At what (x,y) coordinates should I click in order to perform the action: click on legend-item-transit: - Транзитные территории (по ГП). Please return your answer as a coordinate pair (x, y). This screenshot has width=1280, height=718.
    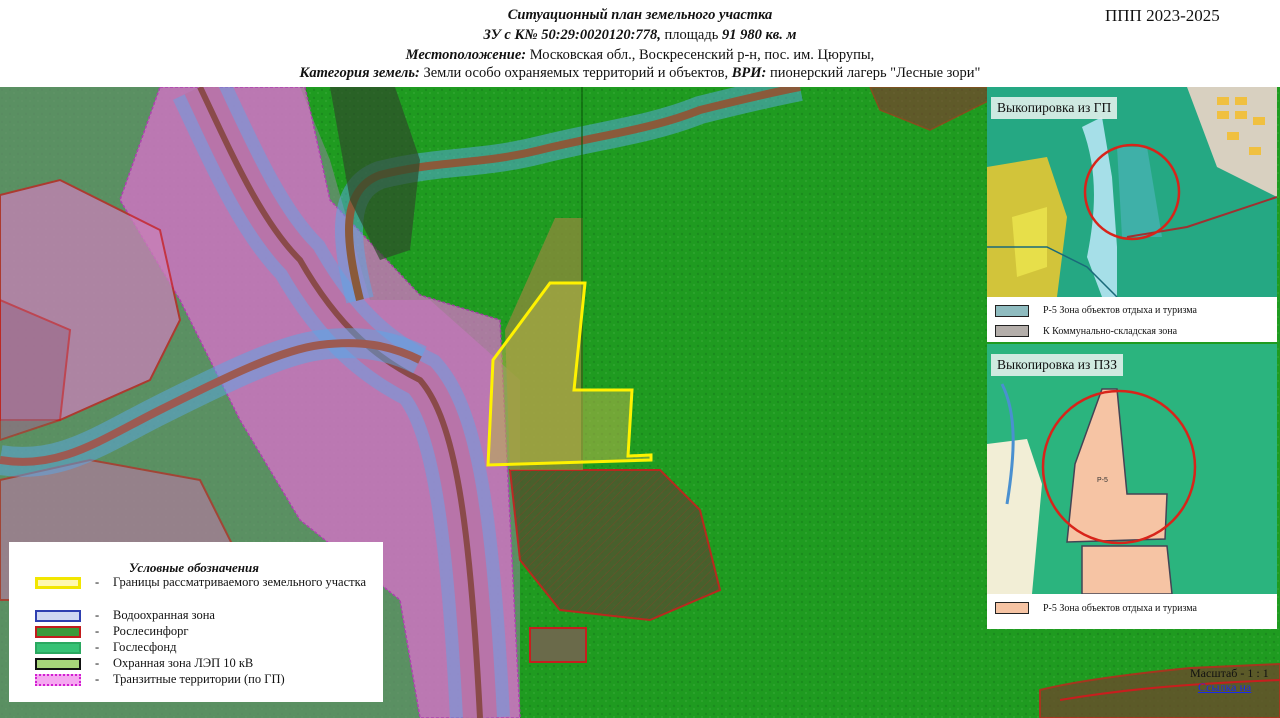
    Looking at the image, I should click on (207, 680).